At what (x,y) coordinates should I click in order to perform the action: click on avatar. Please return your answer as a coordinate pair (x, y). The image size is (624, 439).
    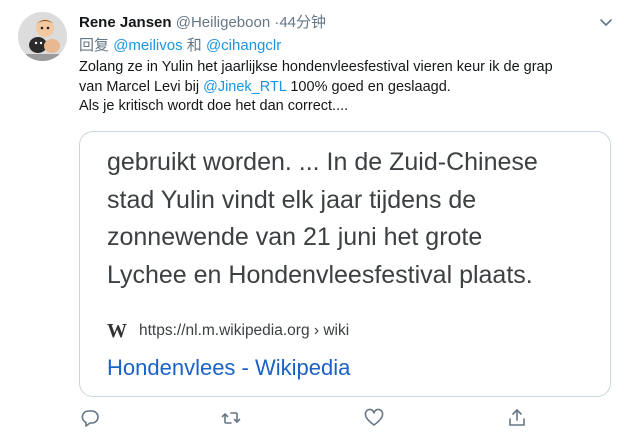
    Looking at the image, I should click on (42, 36).